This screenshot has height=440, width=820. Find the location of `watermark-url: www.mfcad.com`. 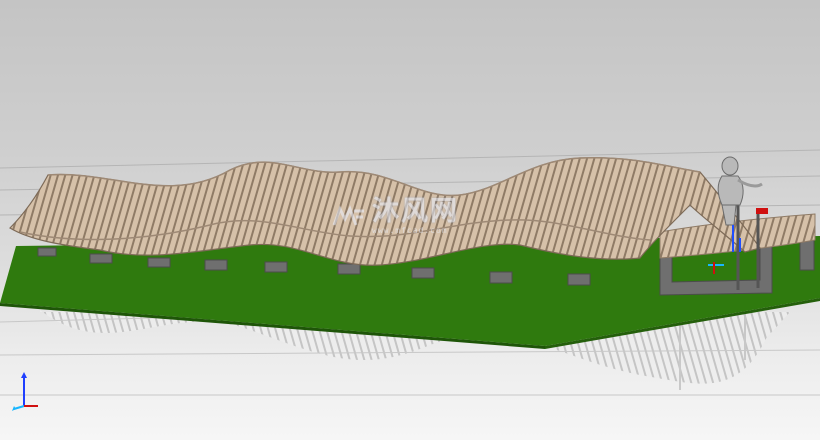

watermark-url: www.mfcad.com is located at coordinates (410, 230).